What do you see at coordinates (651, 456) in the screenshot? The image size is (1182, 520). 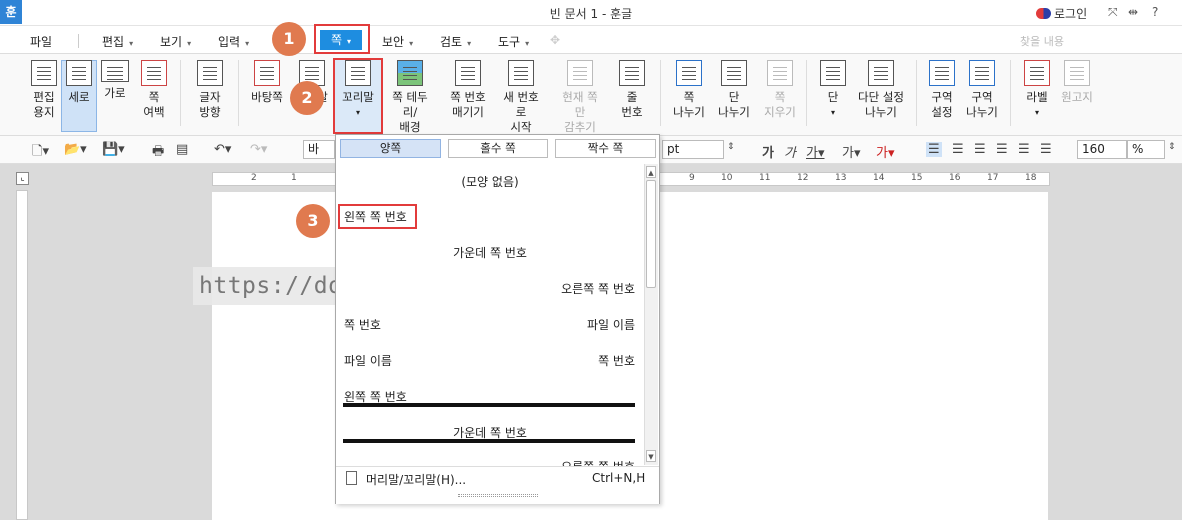 I see `scroll-down-icon: ▼` at bounding box center [651, 456].